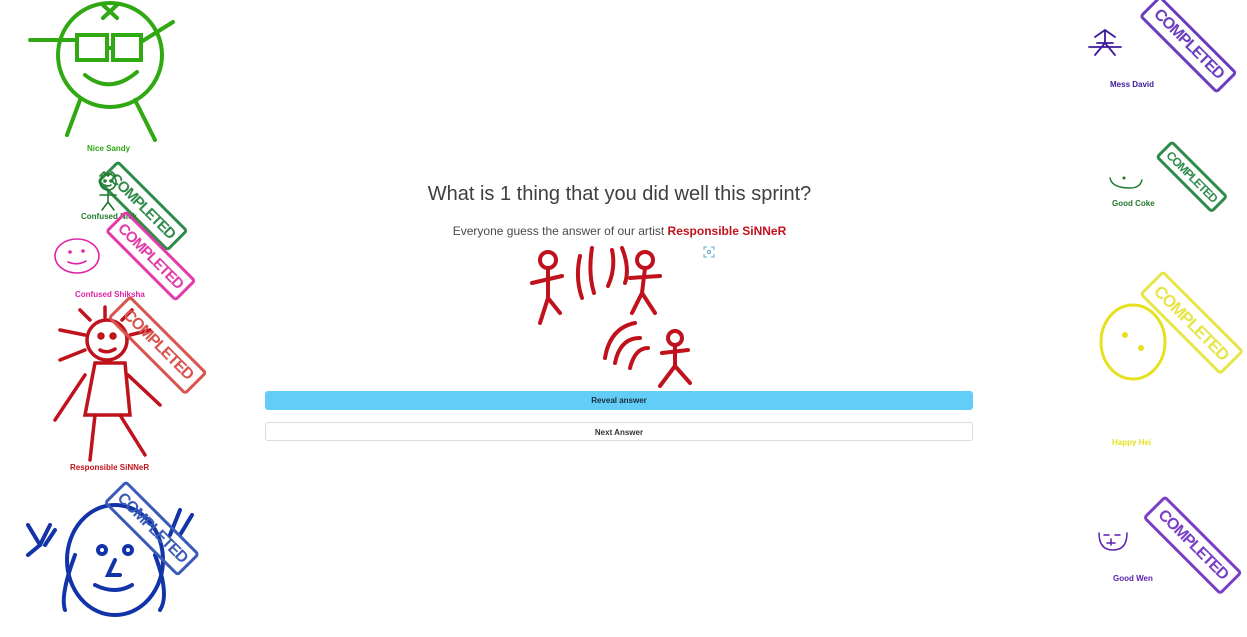  Describe the element at coordinates (1133, 578) in the screenshot. I see `player-name: Good Wen` at that location.